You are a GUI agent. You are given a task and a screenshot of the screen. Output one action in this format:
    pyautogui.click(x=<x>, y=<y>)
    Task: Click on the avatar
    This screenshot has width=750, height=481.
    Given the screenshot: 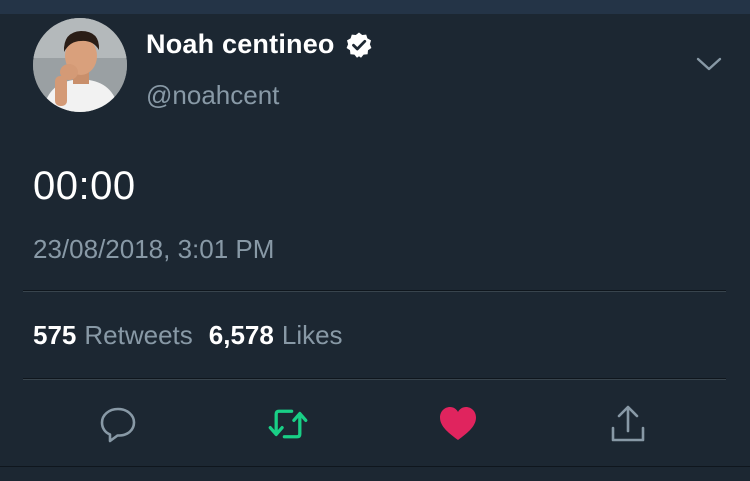 What is the action you would take?
    pyautogui.click(x=80, y=65)
    